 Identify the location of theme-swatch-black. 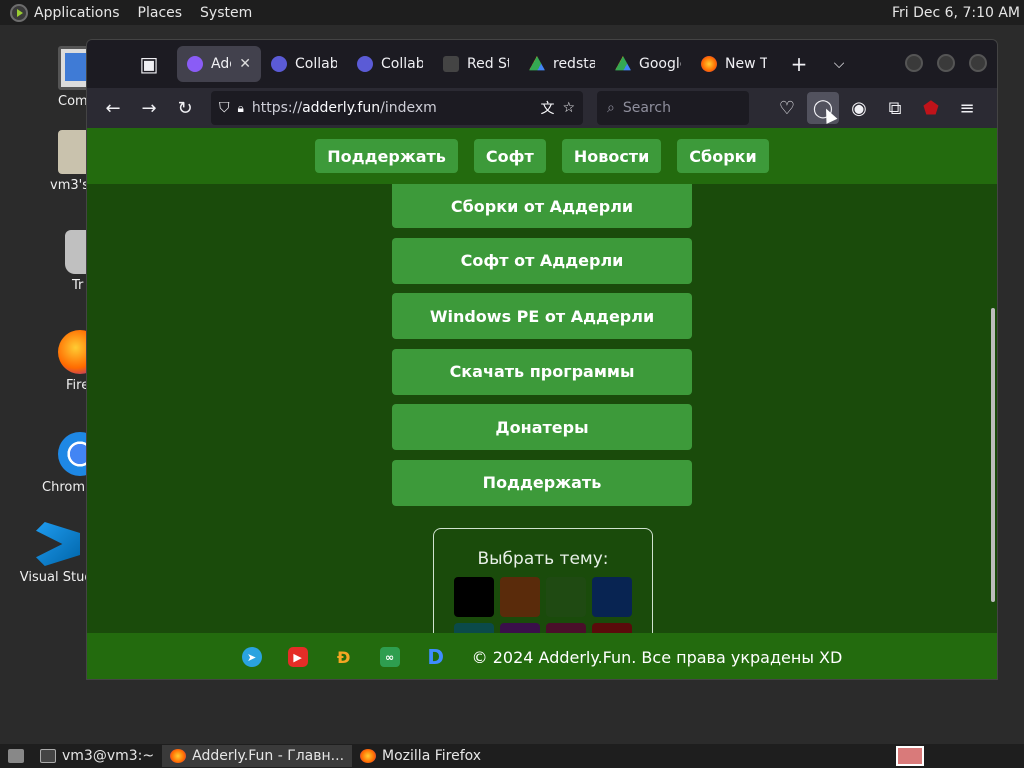
(474, 597).